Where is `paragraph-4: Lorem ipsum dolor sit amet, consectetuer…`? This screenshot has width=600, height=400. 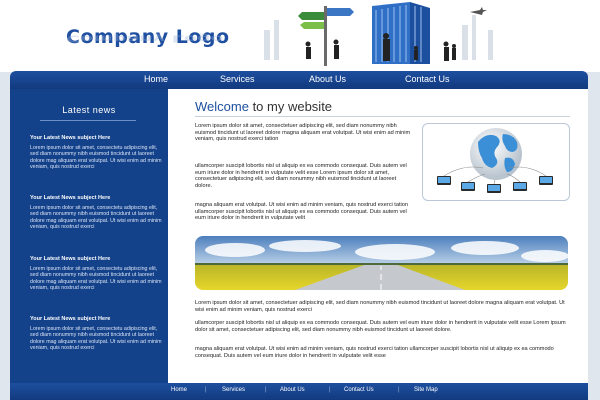 paragraph-4: Lorem ipsum dolor sit amet, consectetuer… is located at coordinates (380, 306).